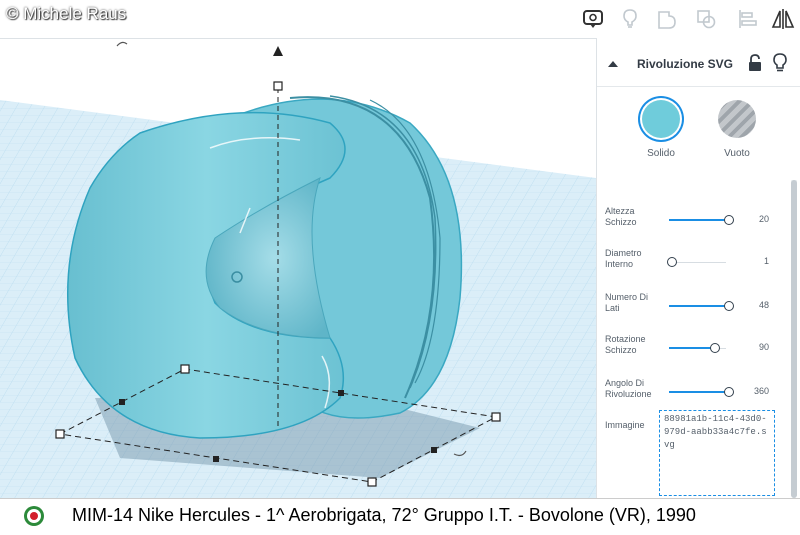 The image size is (800, 535). I want to click on rotate-handle, so click(122, 44).